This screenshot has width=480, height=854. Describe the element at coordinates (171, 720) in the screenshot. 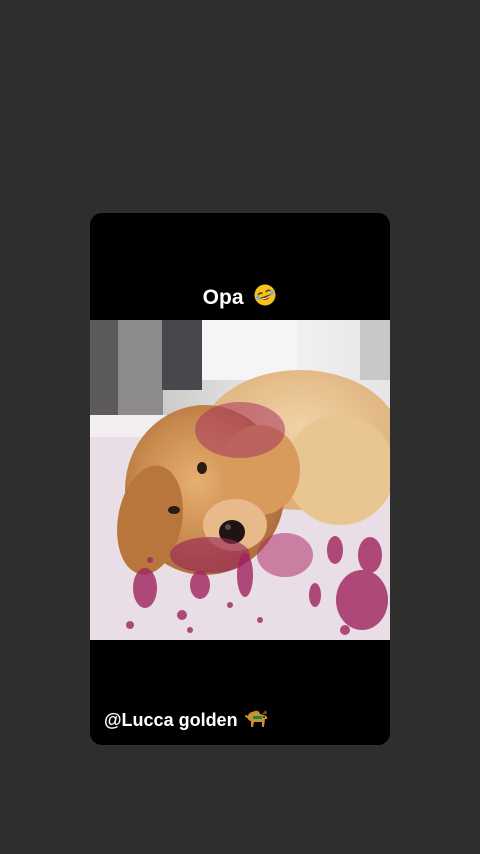

I see `bottom-caption-text: @Lucca golden` at that location.